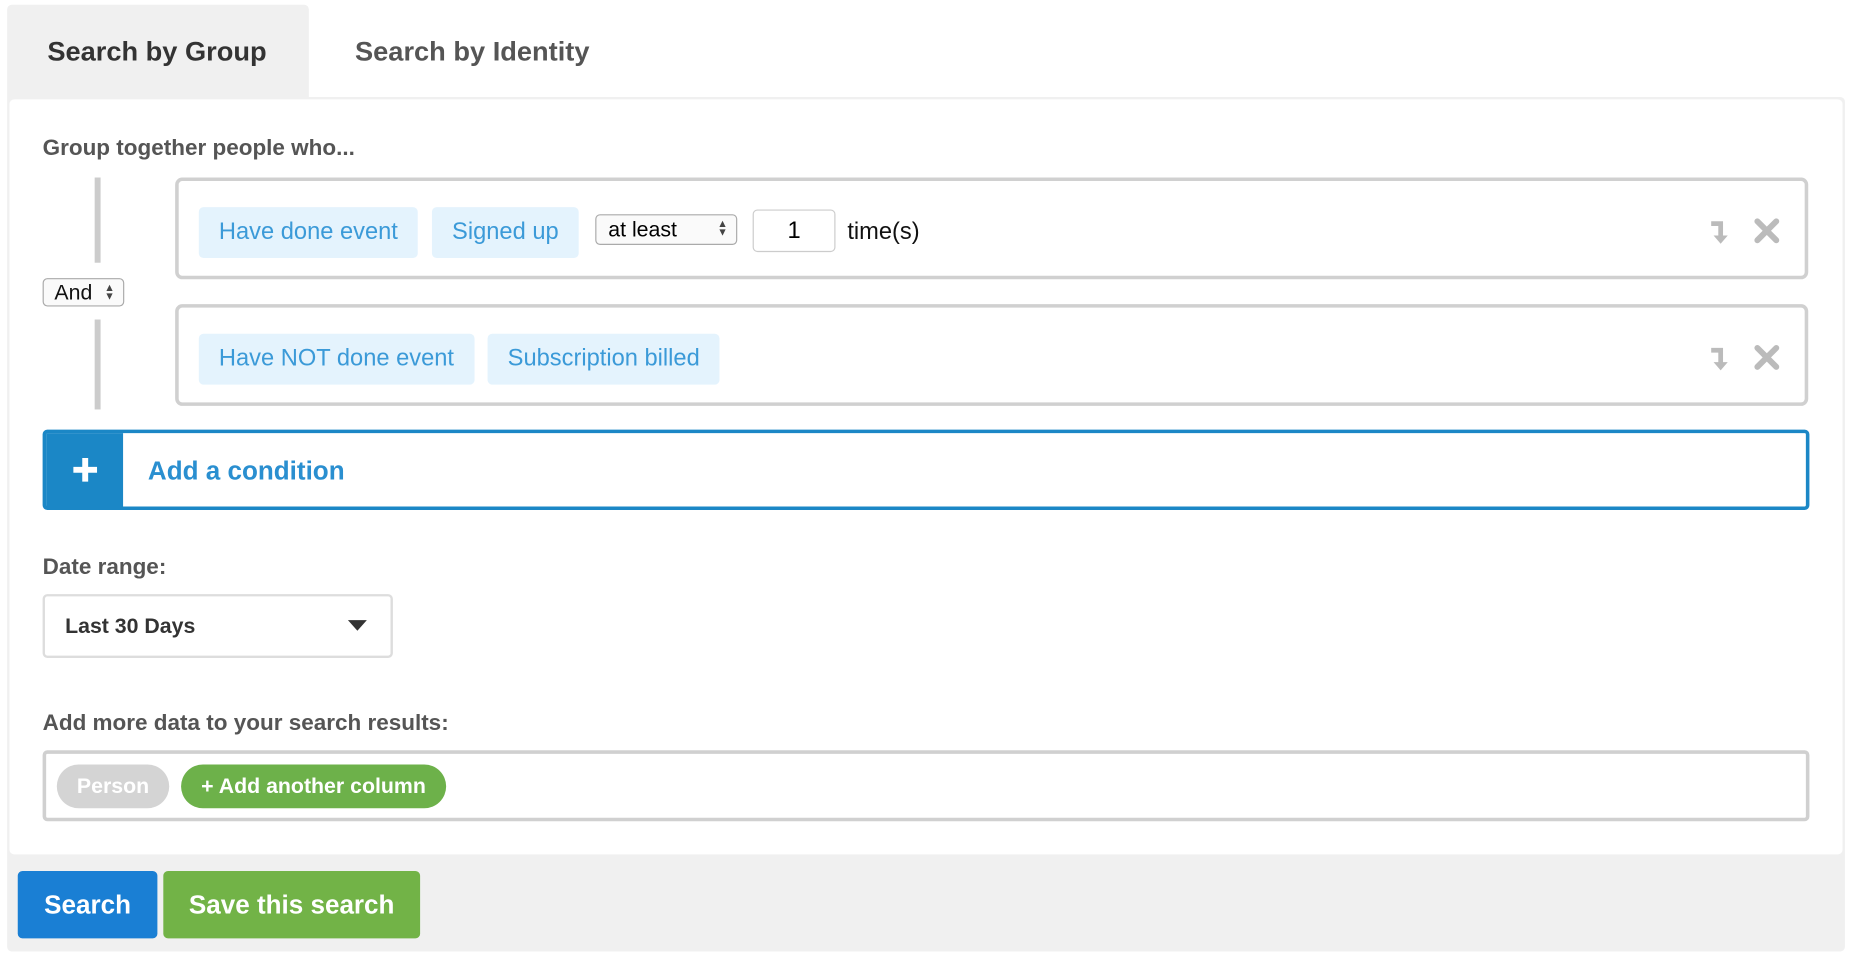  I want to click on event-tag: Signed up, so click(505, 232).